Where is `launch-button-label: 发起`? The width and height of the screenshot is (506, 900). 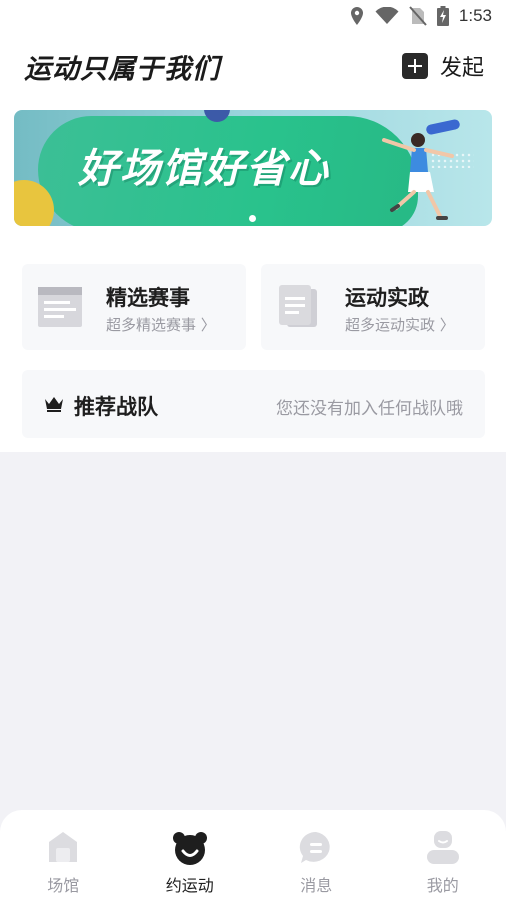 launch-button-label: 发起 is located at coordinates (461, 68).